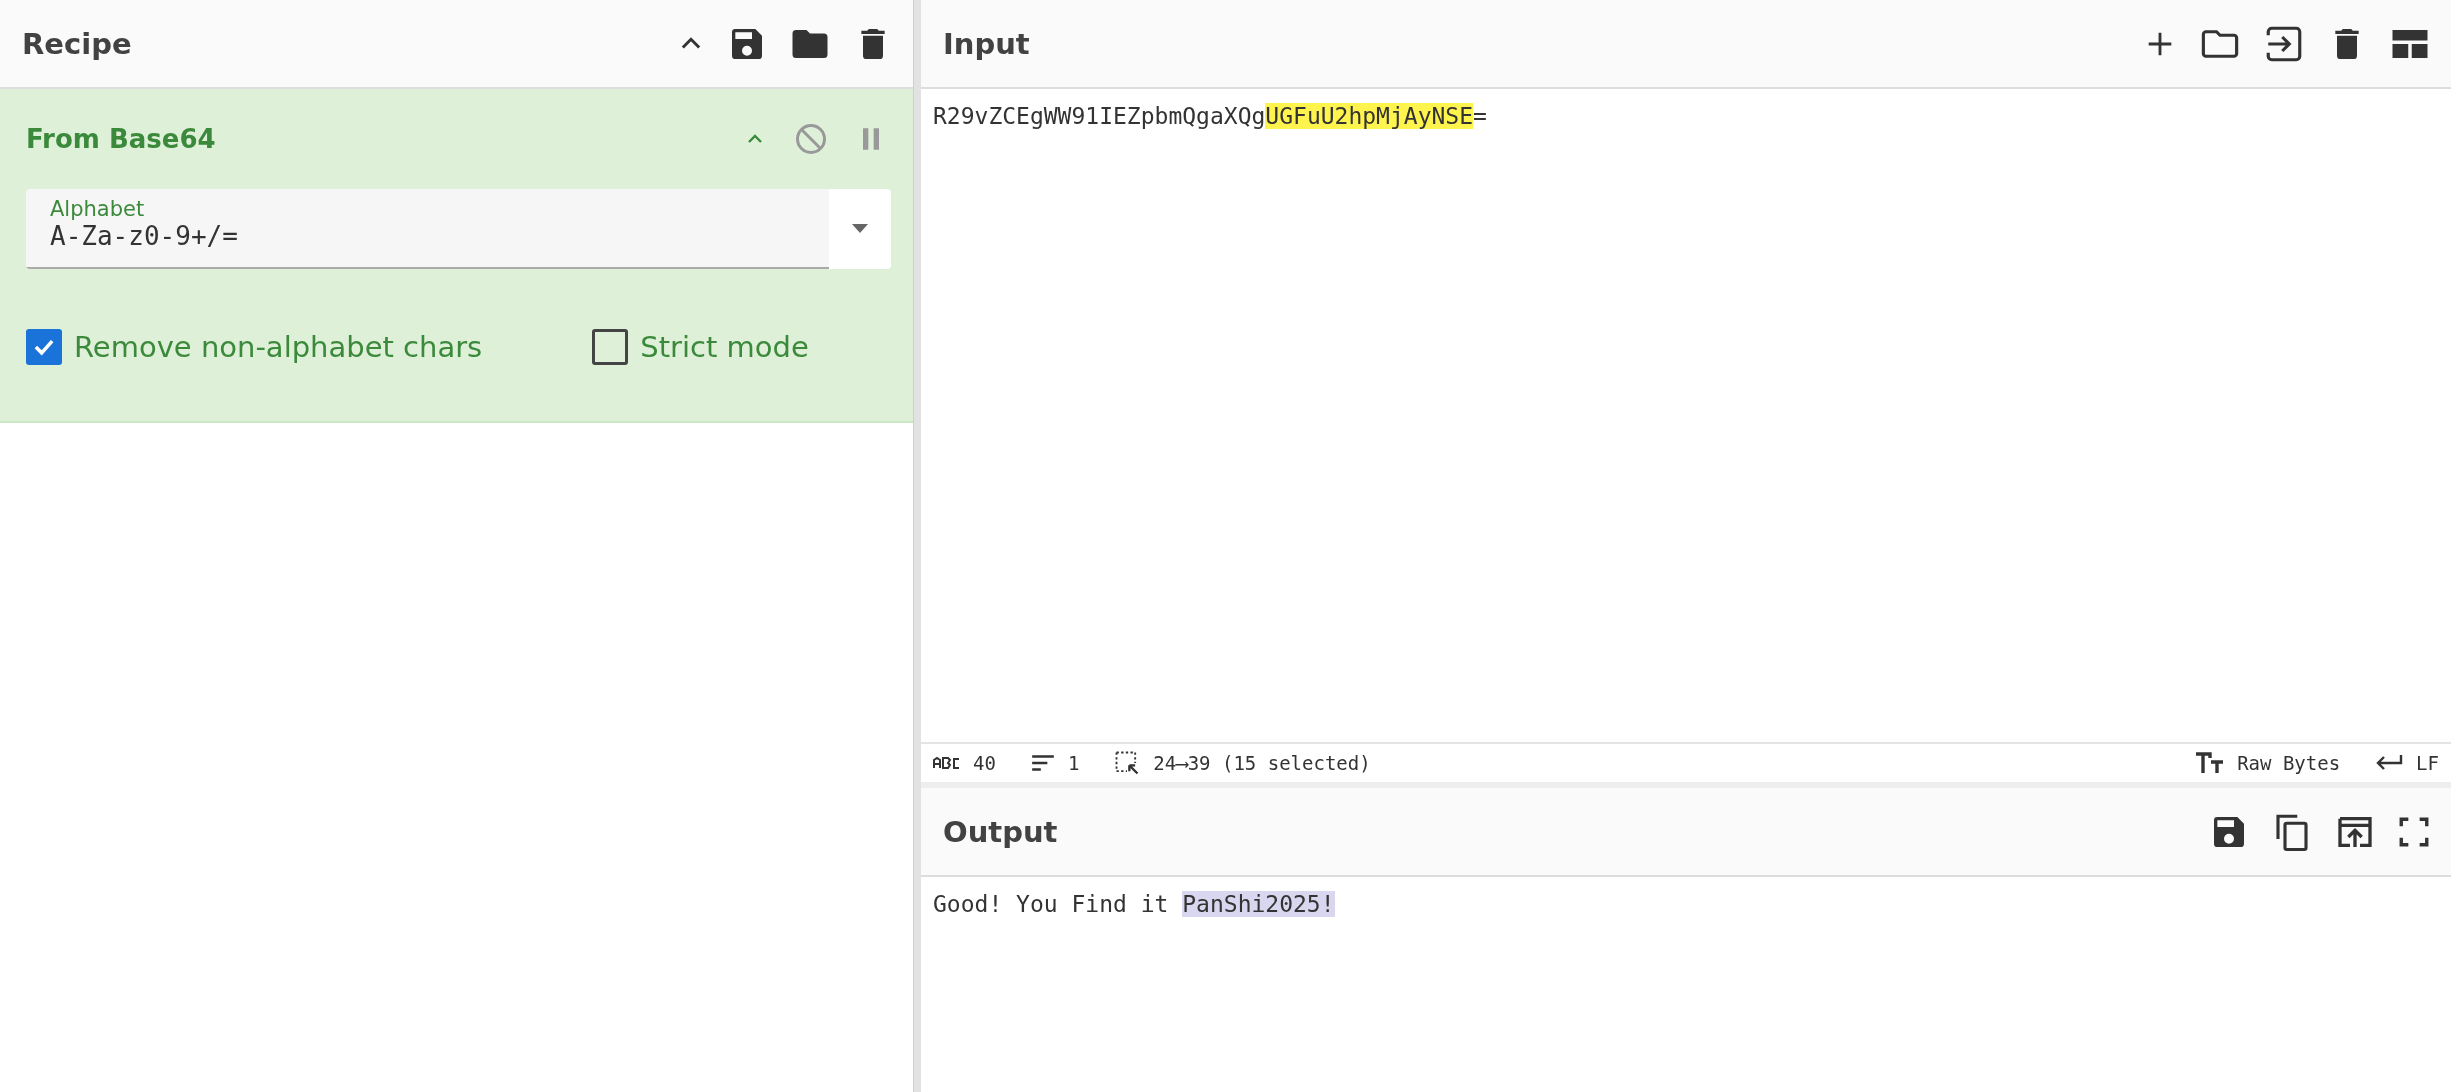  What do you see at coordinates (1134, 904) in the screenshot?
I see `output-text: Good! You Find it PanShi2025!` at bounding box center [1134, 904].